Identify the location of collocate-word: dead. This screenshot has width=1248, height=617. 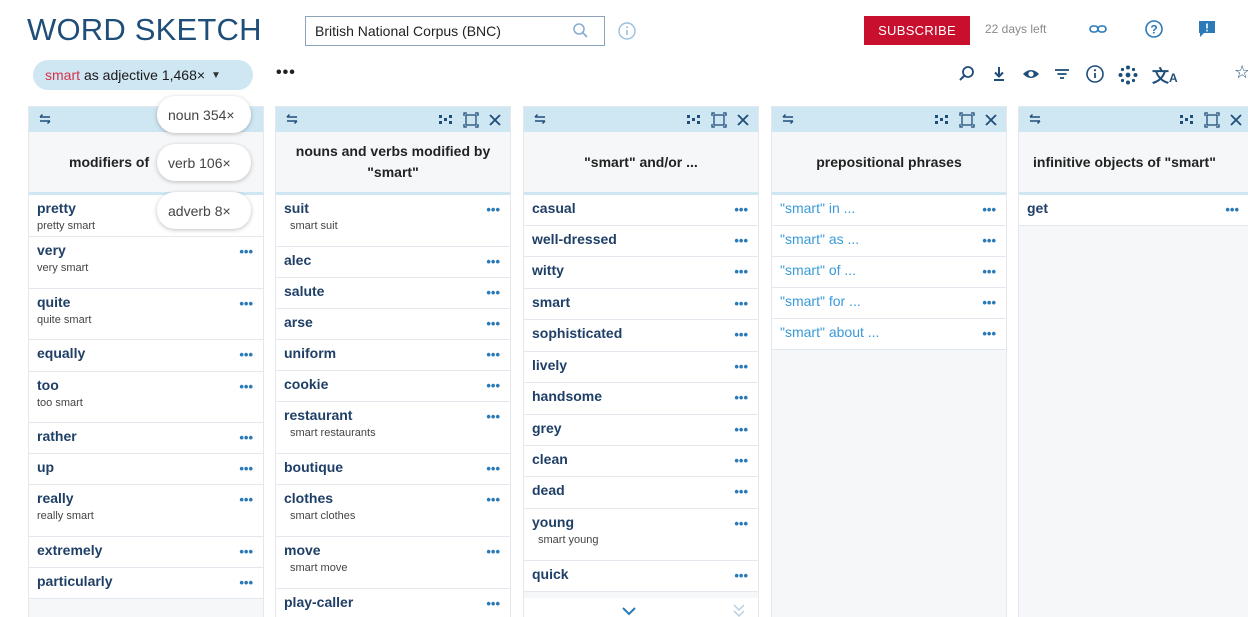
(641, 490).